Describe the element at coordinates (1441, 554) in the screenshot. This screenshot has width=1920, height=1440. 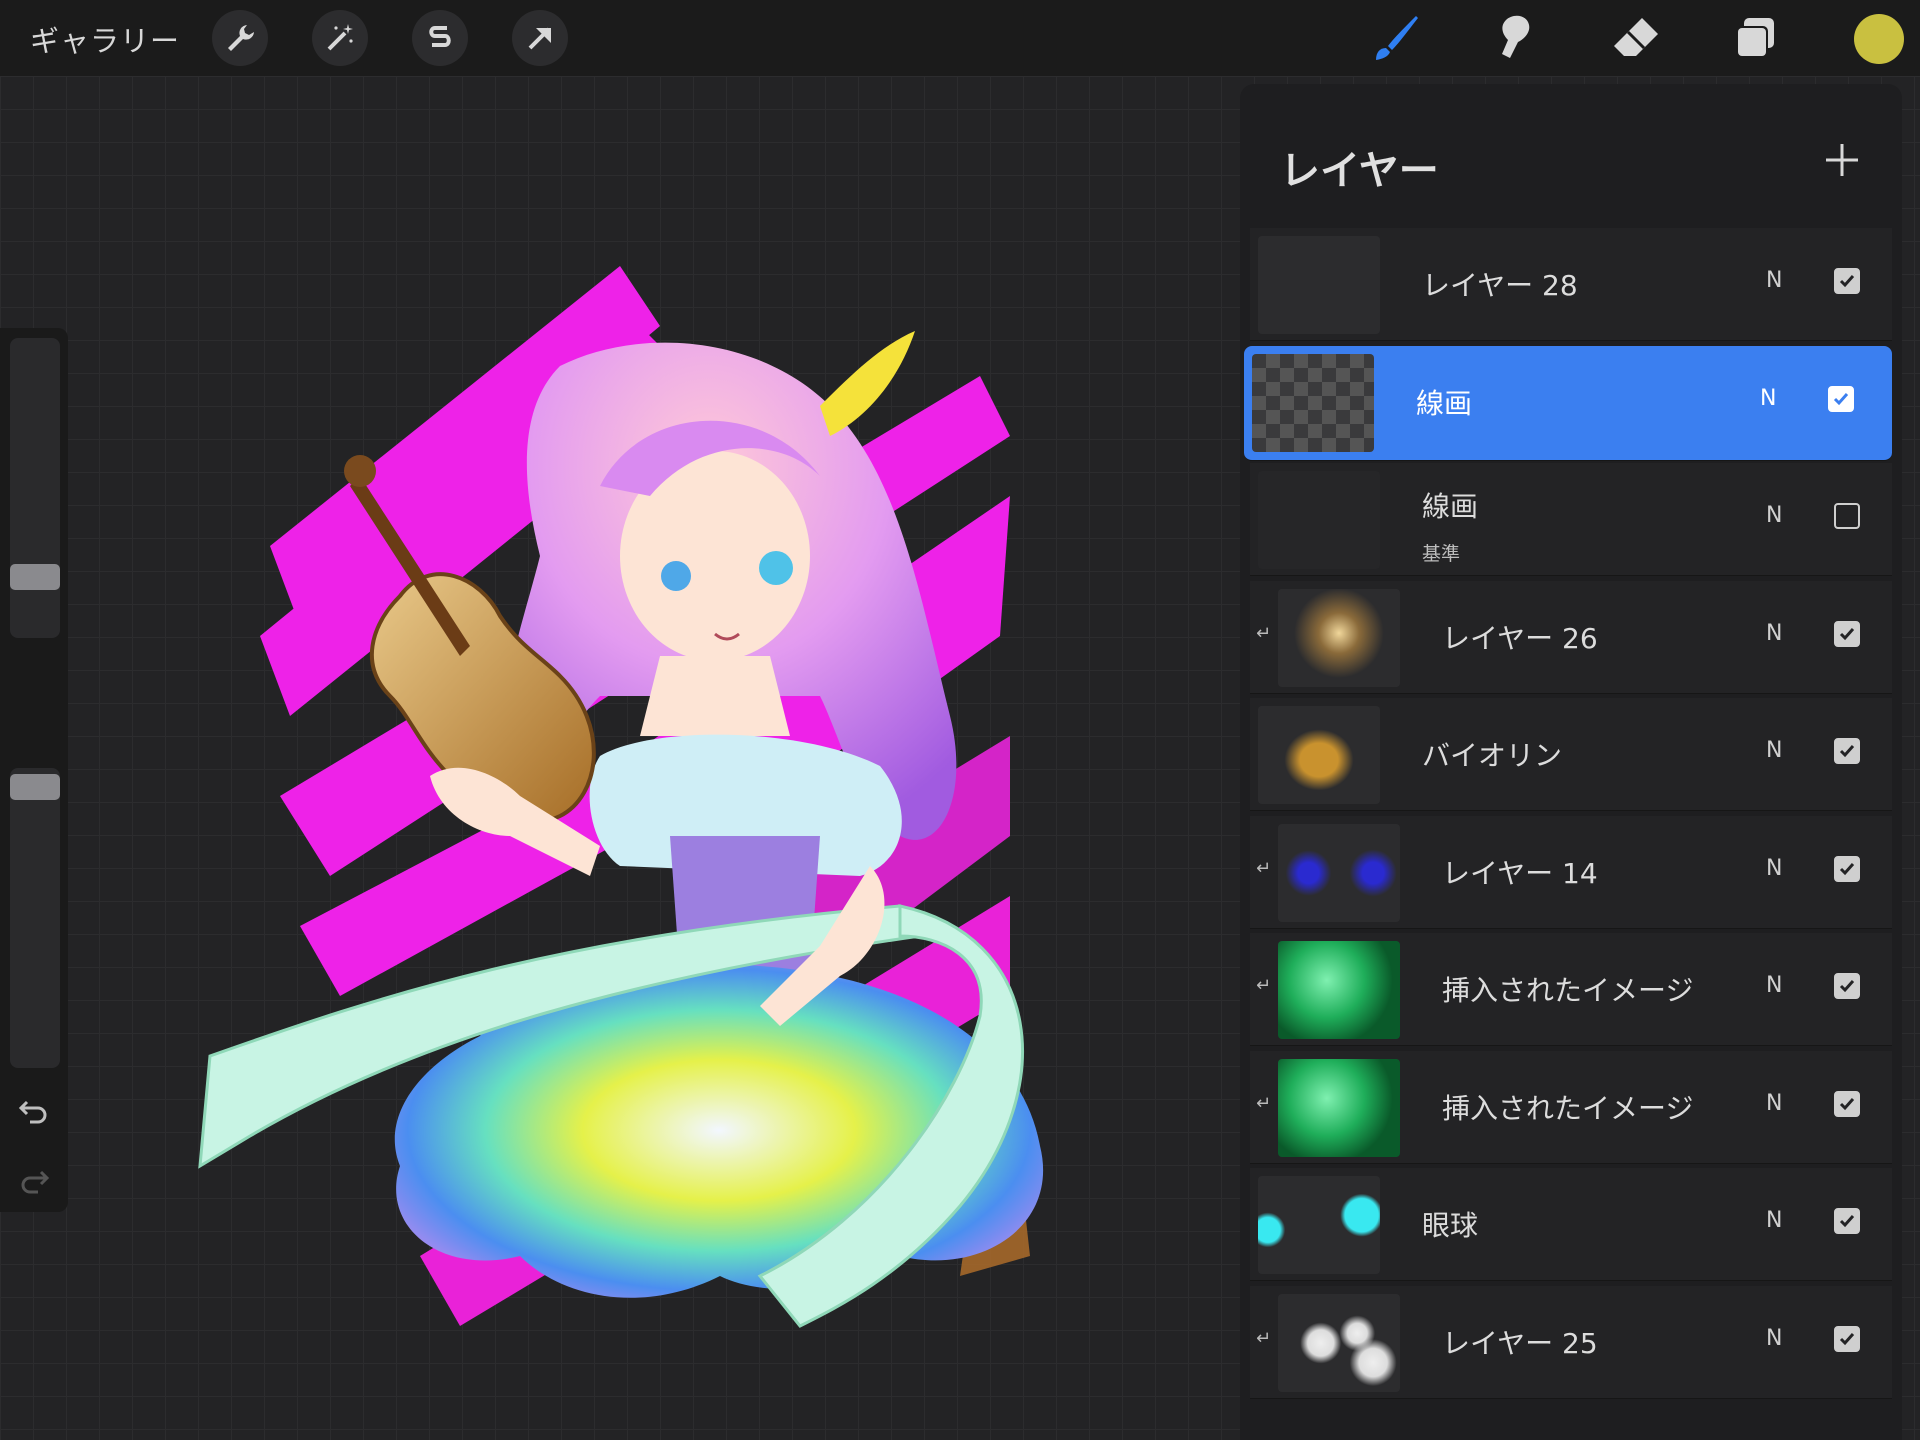
I see `layer-reference-label: 基準` at that location.